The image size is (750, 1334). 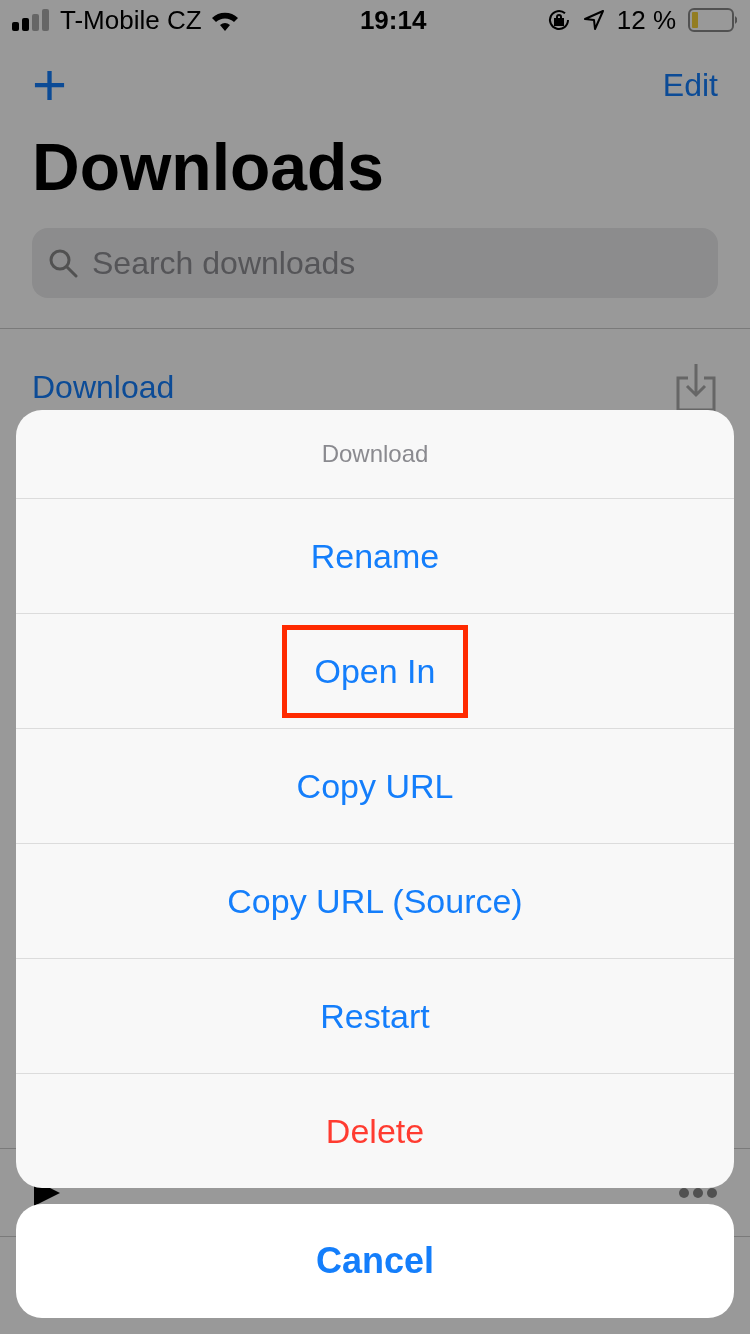 What do you see at coordinates (593, 20) in the screenshot?
I see `location-icon` at bounding box center [593, 20].